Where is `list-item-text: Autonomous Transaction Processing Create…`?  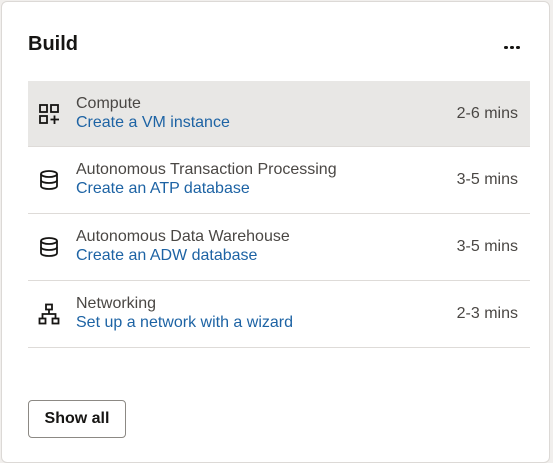
list-item-text: Autonomous Transaction Processing Create… is located at coordinates (206, 179).